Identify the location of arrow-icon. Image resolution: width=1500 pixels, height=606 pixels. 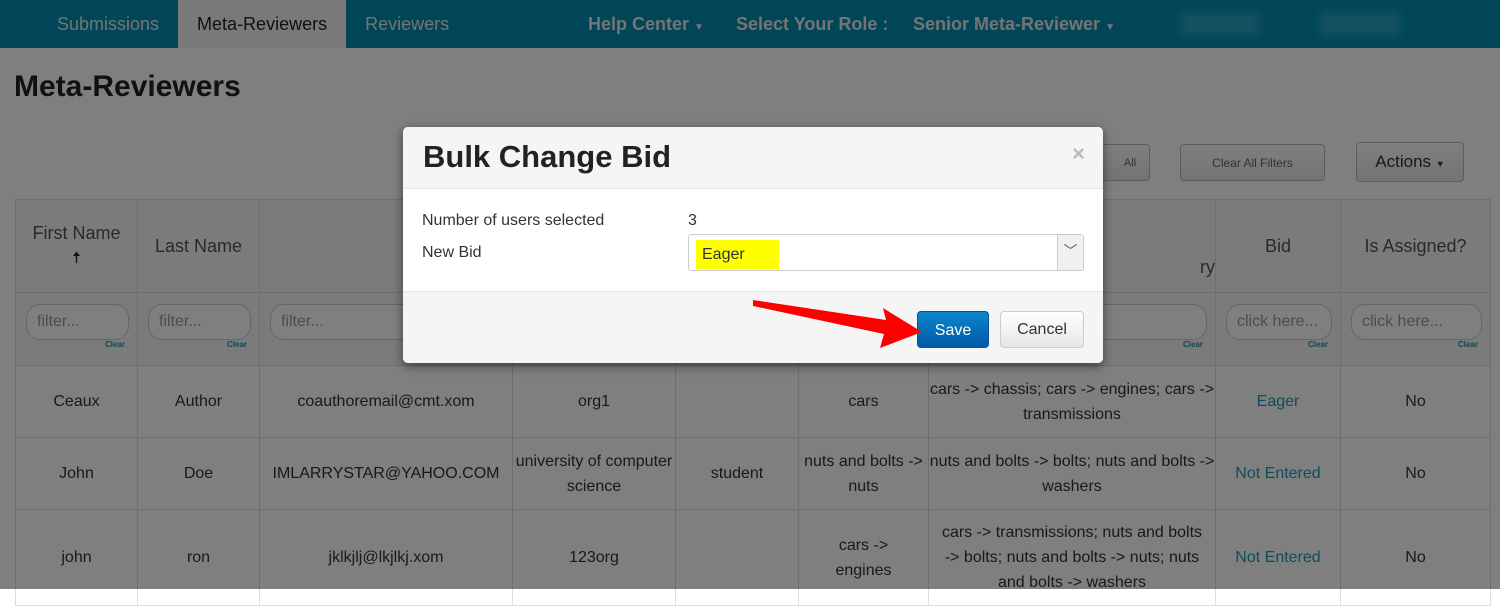
(837, 324).